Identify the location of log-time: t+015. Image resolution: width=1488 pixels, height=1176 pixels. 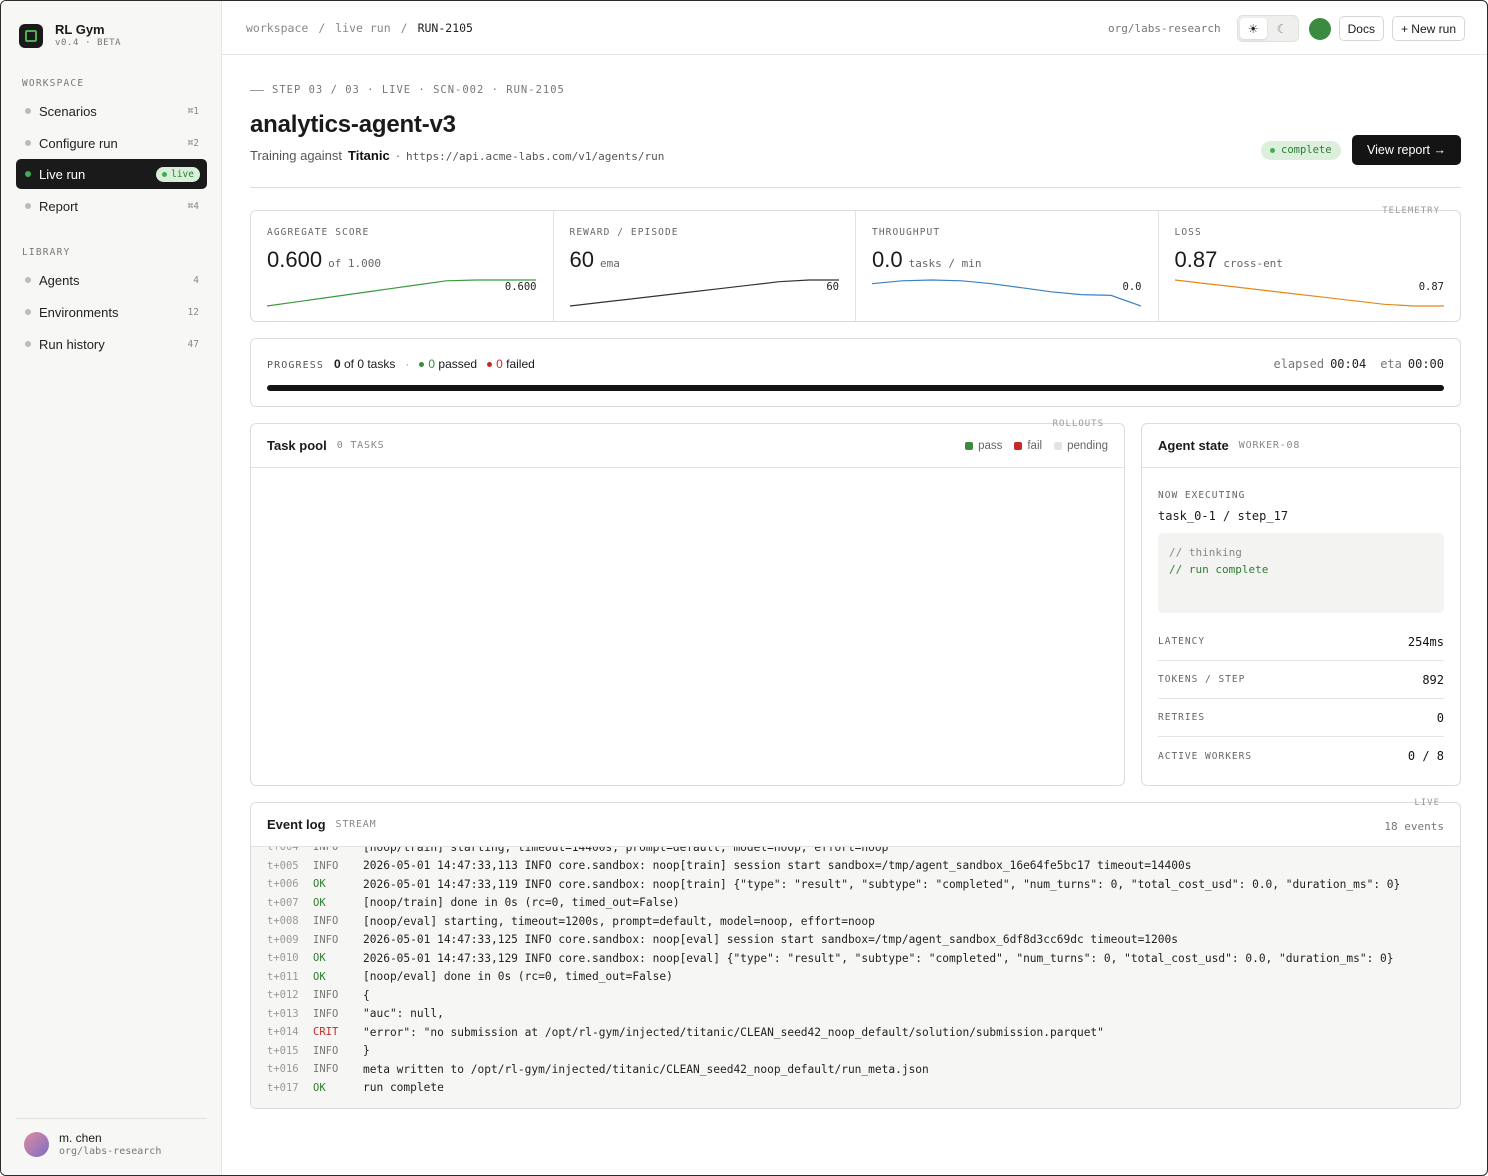
(283, 1050).